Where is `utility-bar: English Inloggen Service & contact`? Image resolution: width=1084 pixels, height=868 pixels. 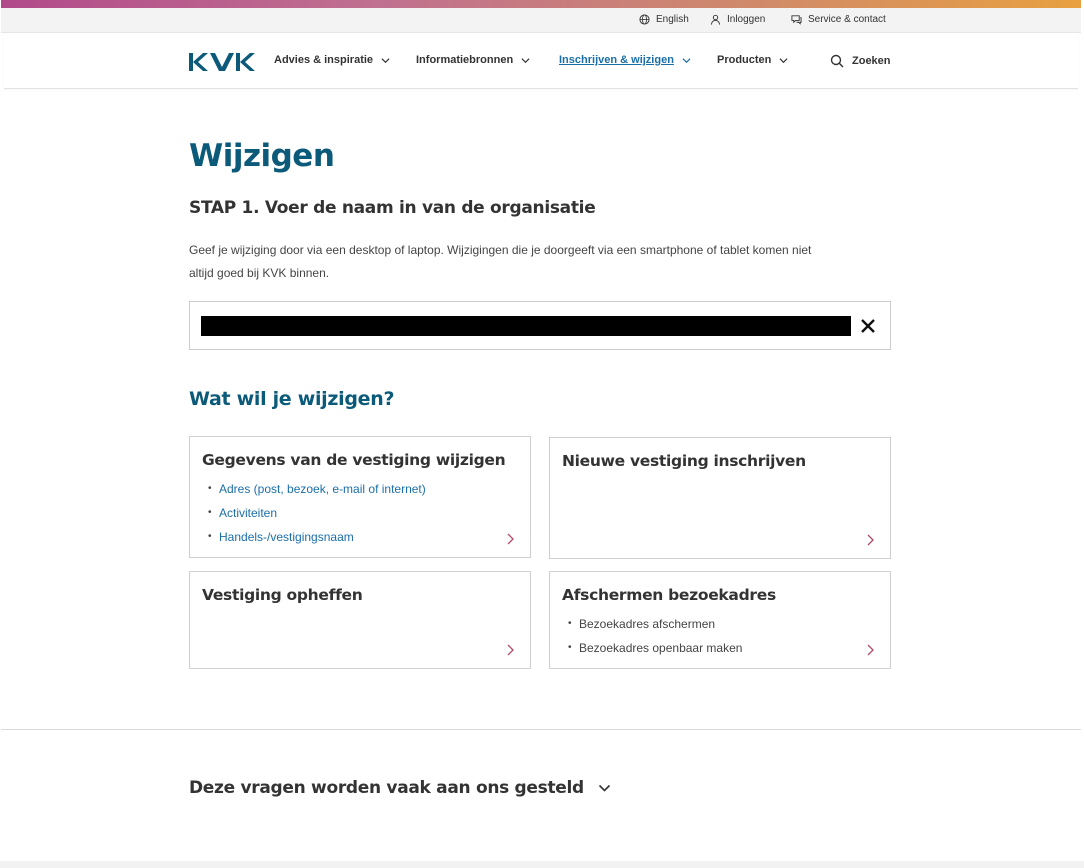
utility-bar: English Inloggen Service & contact is located at coordinates (541, 20).